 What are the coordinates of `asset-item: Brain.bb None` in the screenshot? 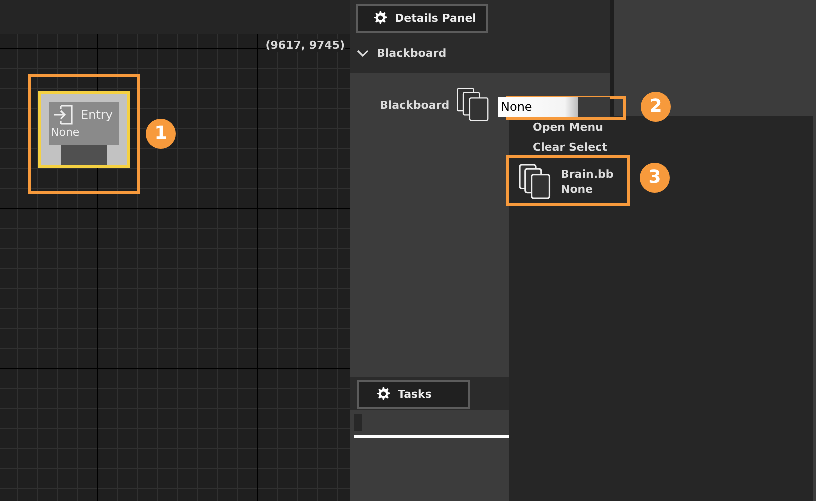 It's located at (566, 182).